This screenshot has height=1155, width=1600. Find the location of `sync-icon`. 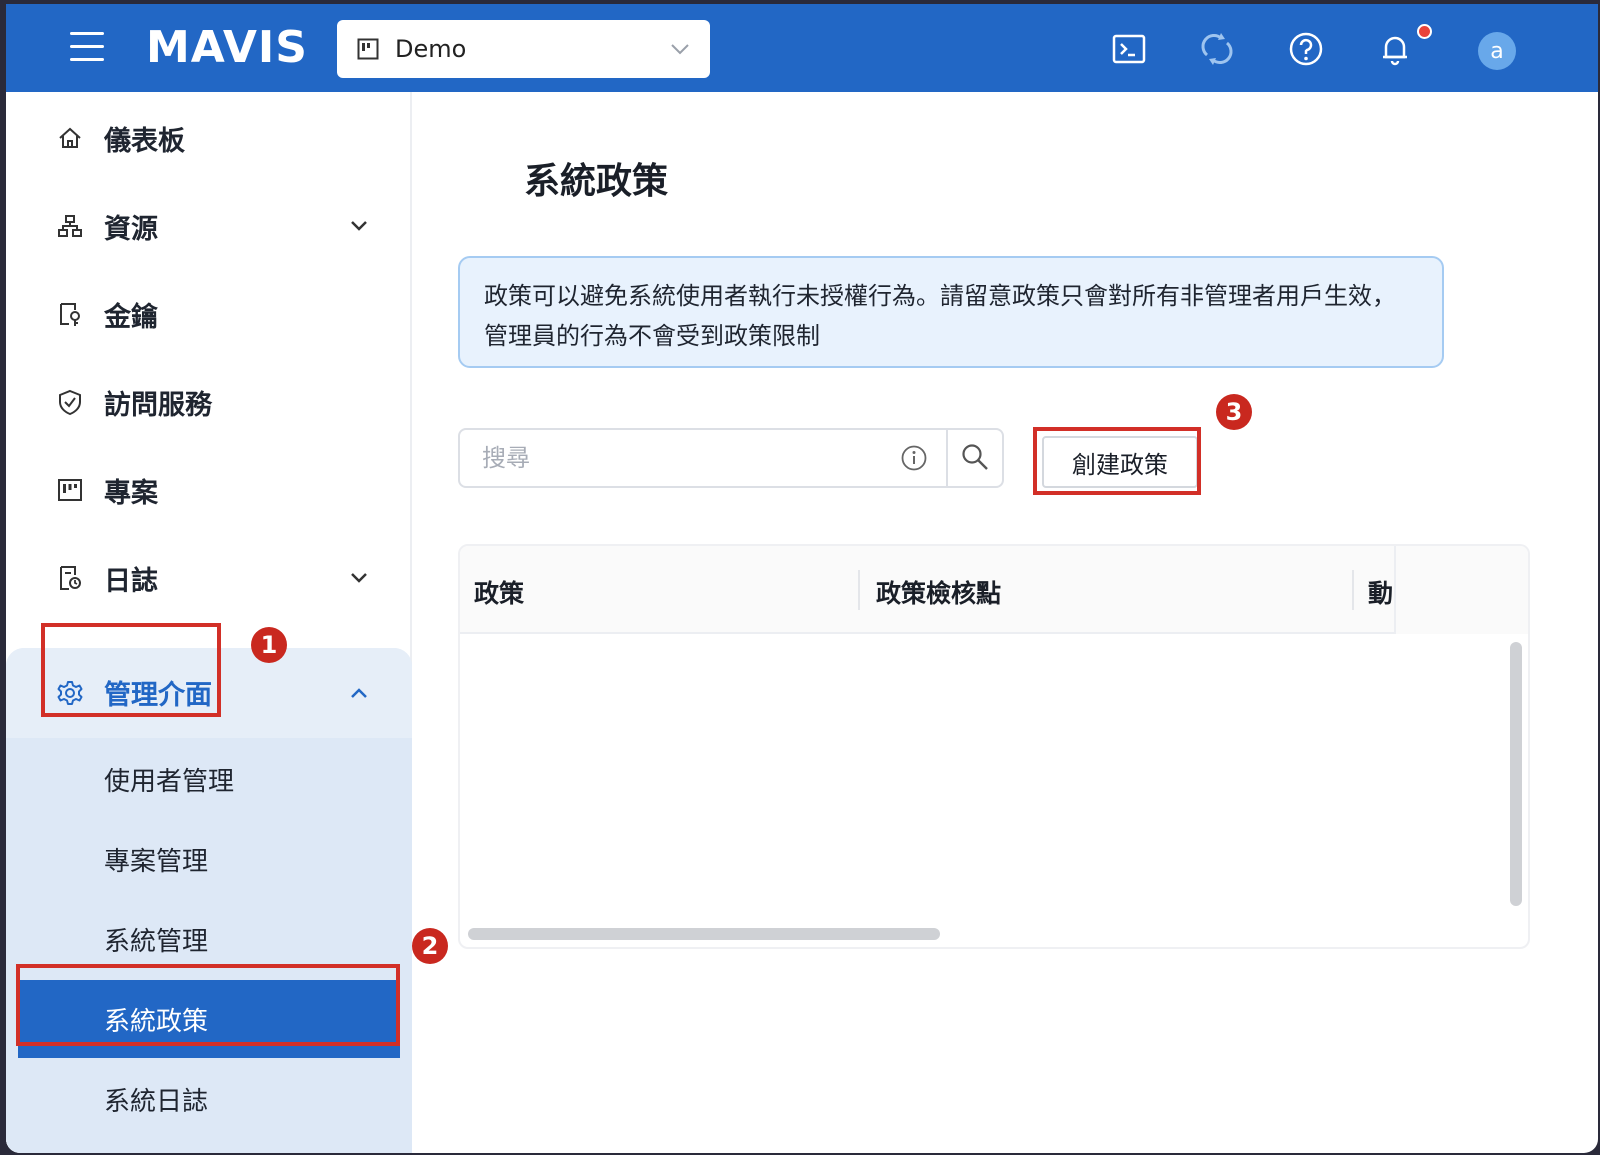

sync-icon is located at coordinates (1217, 49).